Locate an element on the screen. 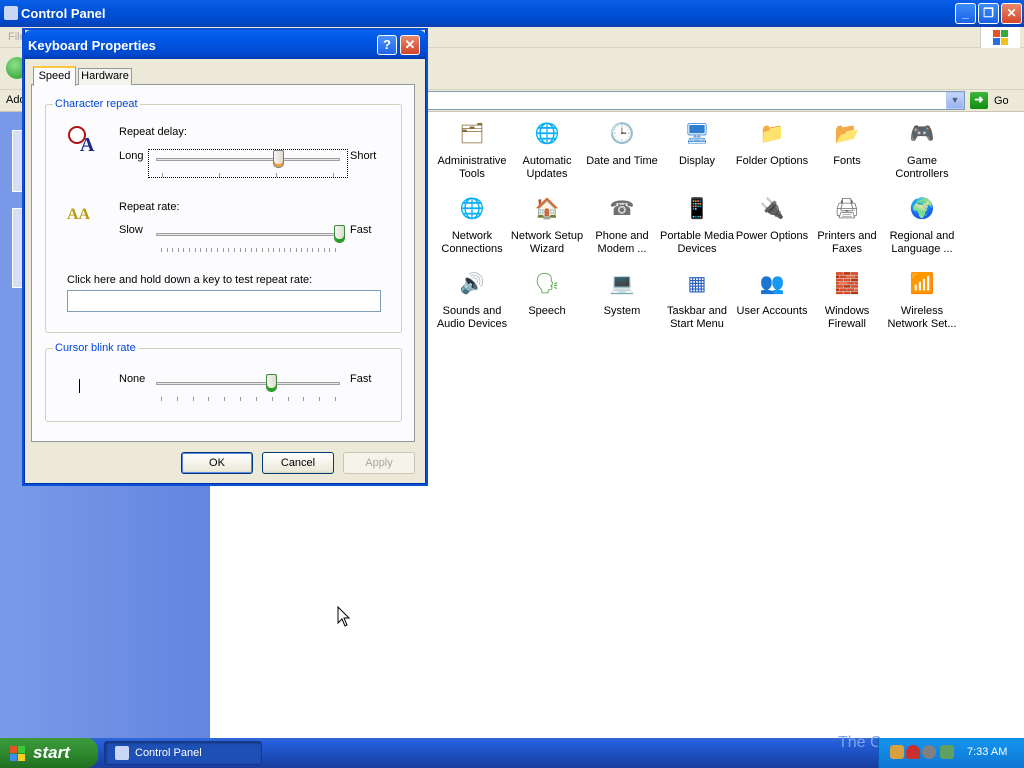 The width and height of the screenshot is (1024, 768). cp-icon-fonts: 📂 Fonts is located at coordinates (847, 142).